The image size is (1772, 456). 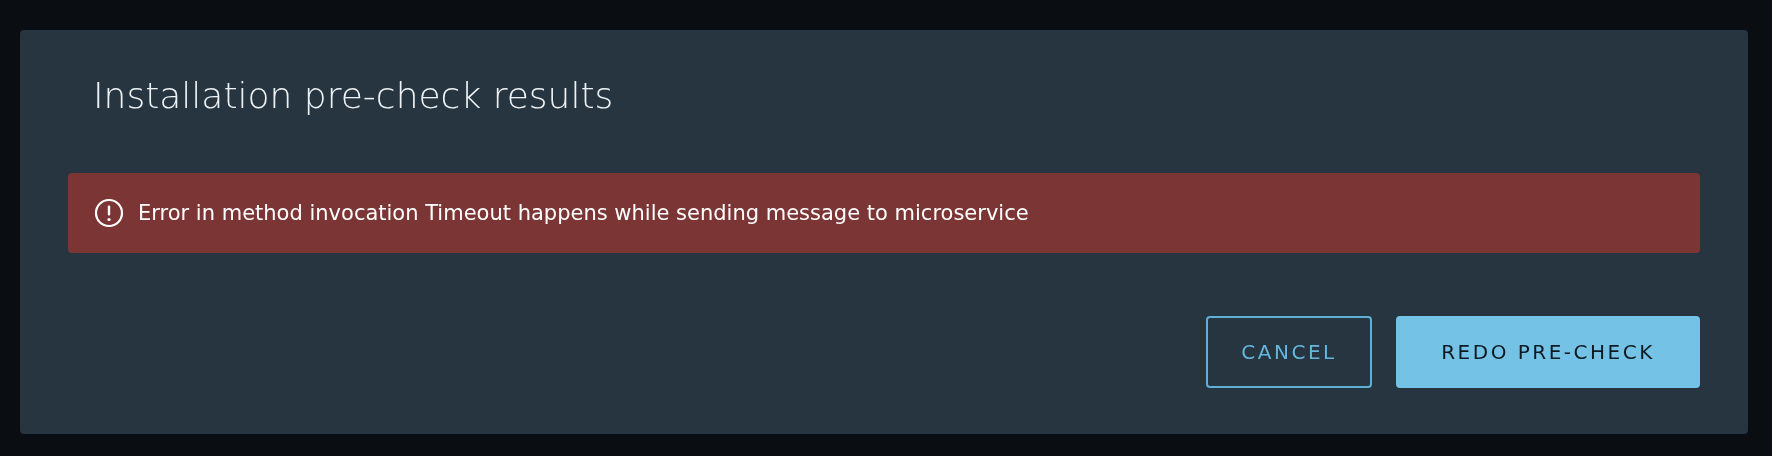 I want to click on redo-button: REDO PRE-CHECK, so click(x=1548, y=352).